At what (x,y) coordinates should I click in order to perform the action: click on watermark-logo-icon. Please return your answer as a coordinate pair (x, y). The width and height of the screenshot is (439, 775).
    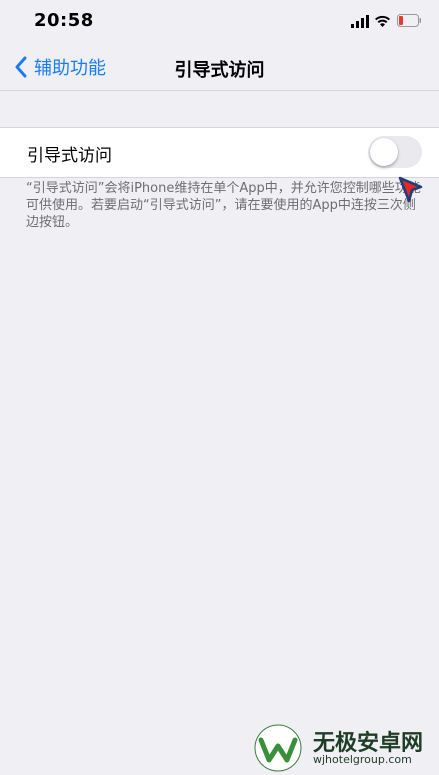
    Looking at the image, I should click on (278, 748).